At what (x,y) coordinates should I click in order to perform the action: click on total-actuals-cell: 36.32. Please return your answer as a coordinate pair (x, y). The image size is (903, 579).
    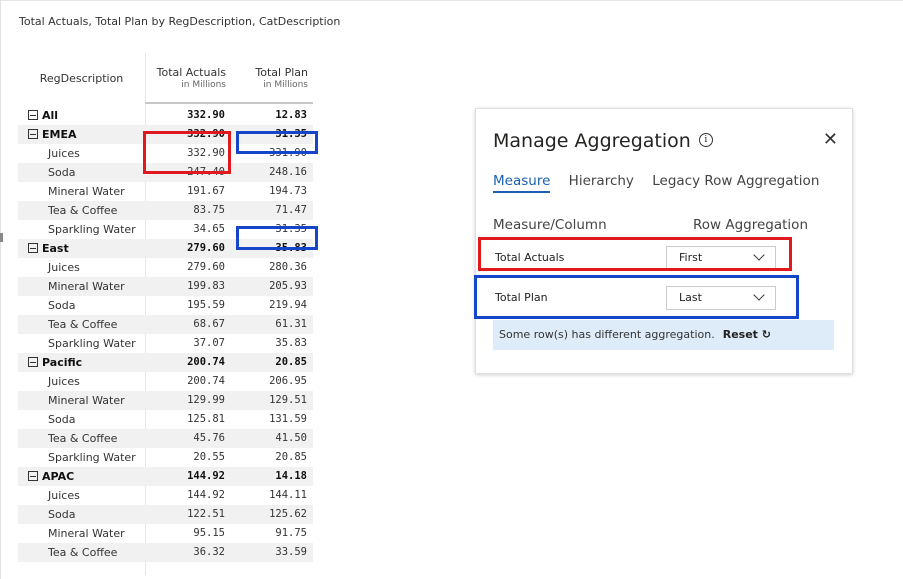
    Looking at the image, I should click on (209, 552).